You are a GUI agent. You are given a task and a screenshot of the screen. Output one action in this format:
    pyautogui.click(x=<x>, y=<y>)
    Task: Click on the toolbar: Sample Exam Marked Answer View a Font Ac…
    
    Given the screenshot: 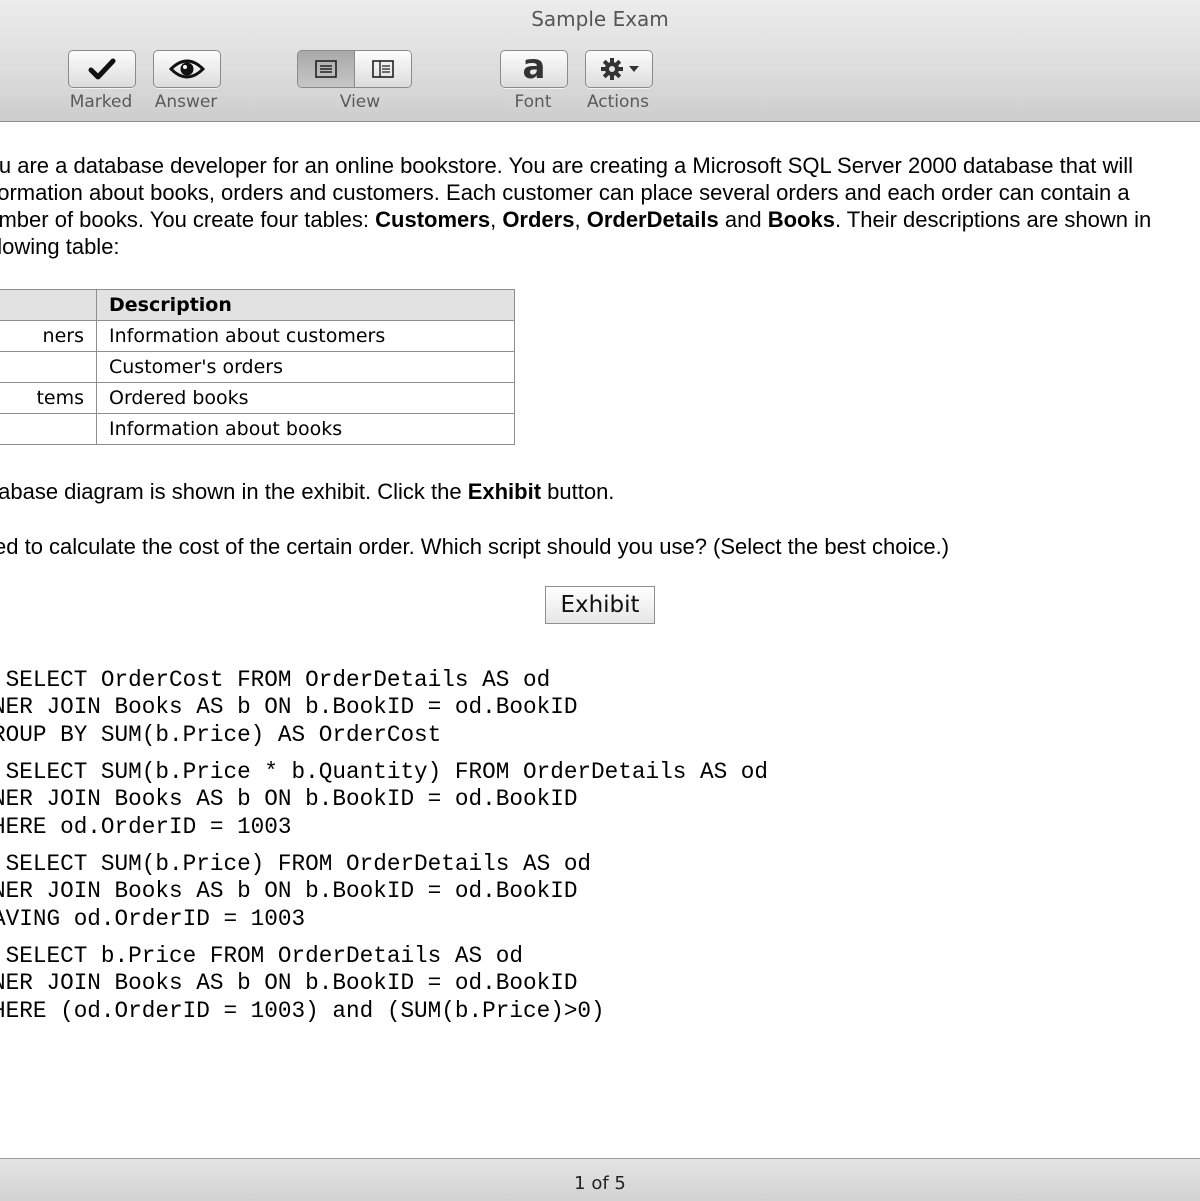 What is the action you would take?
    pyautogui.click(x=600, y=61)
    